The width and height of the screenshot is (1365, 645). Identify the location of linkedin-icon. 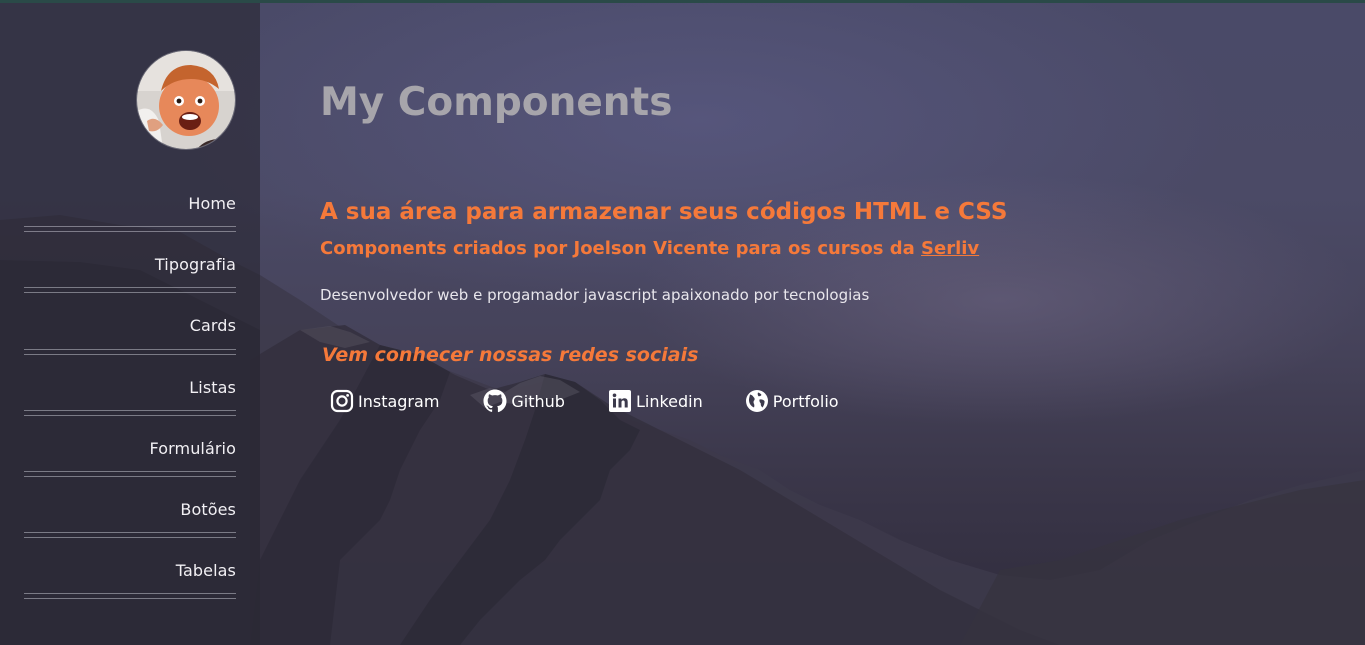
(619, 401).